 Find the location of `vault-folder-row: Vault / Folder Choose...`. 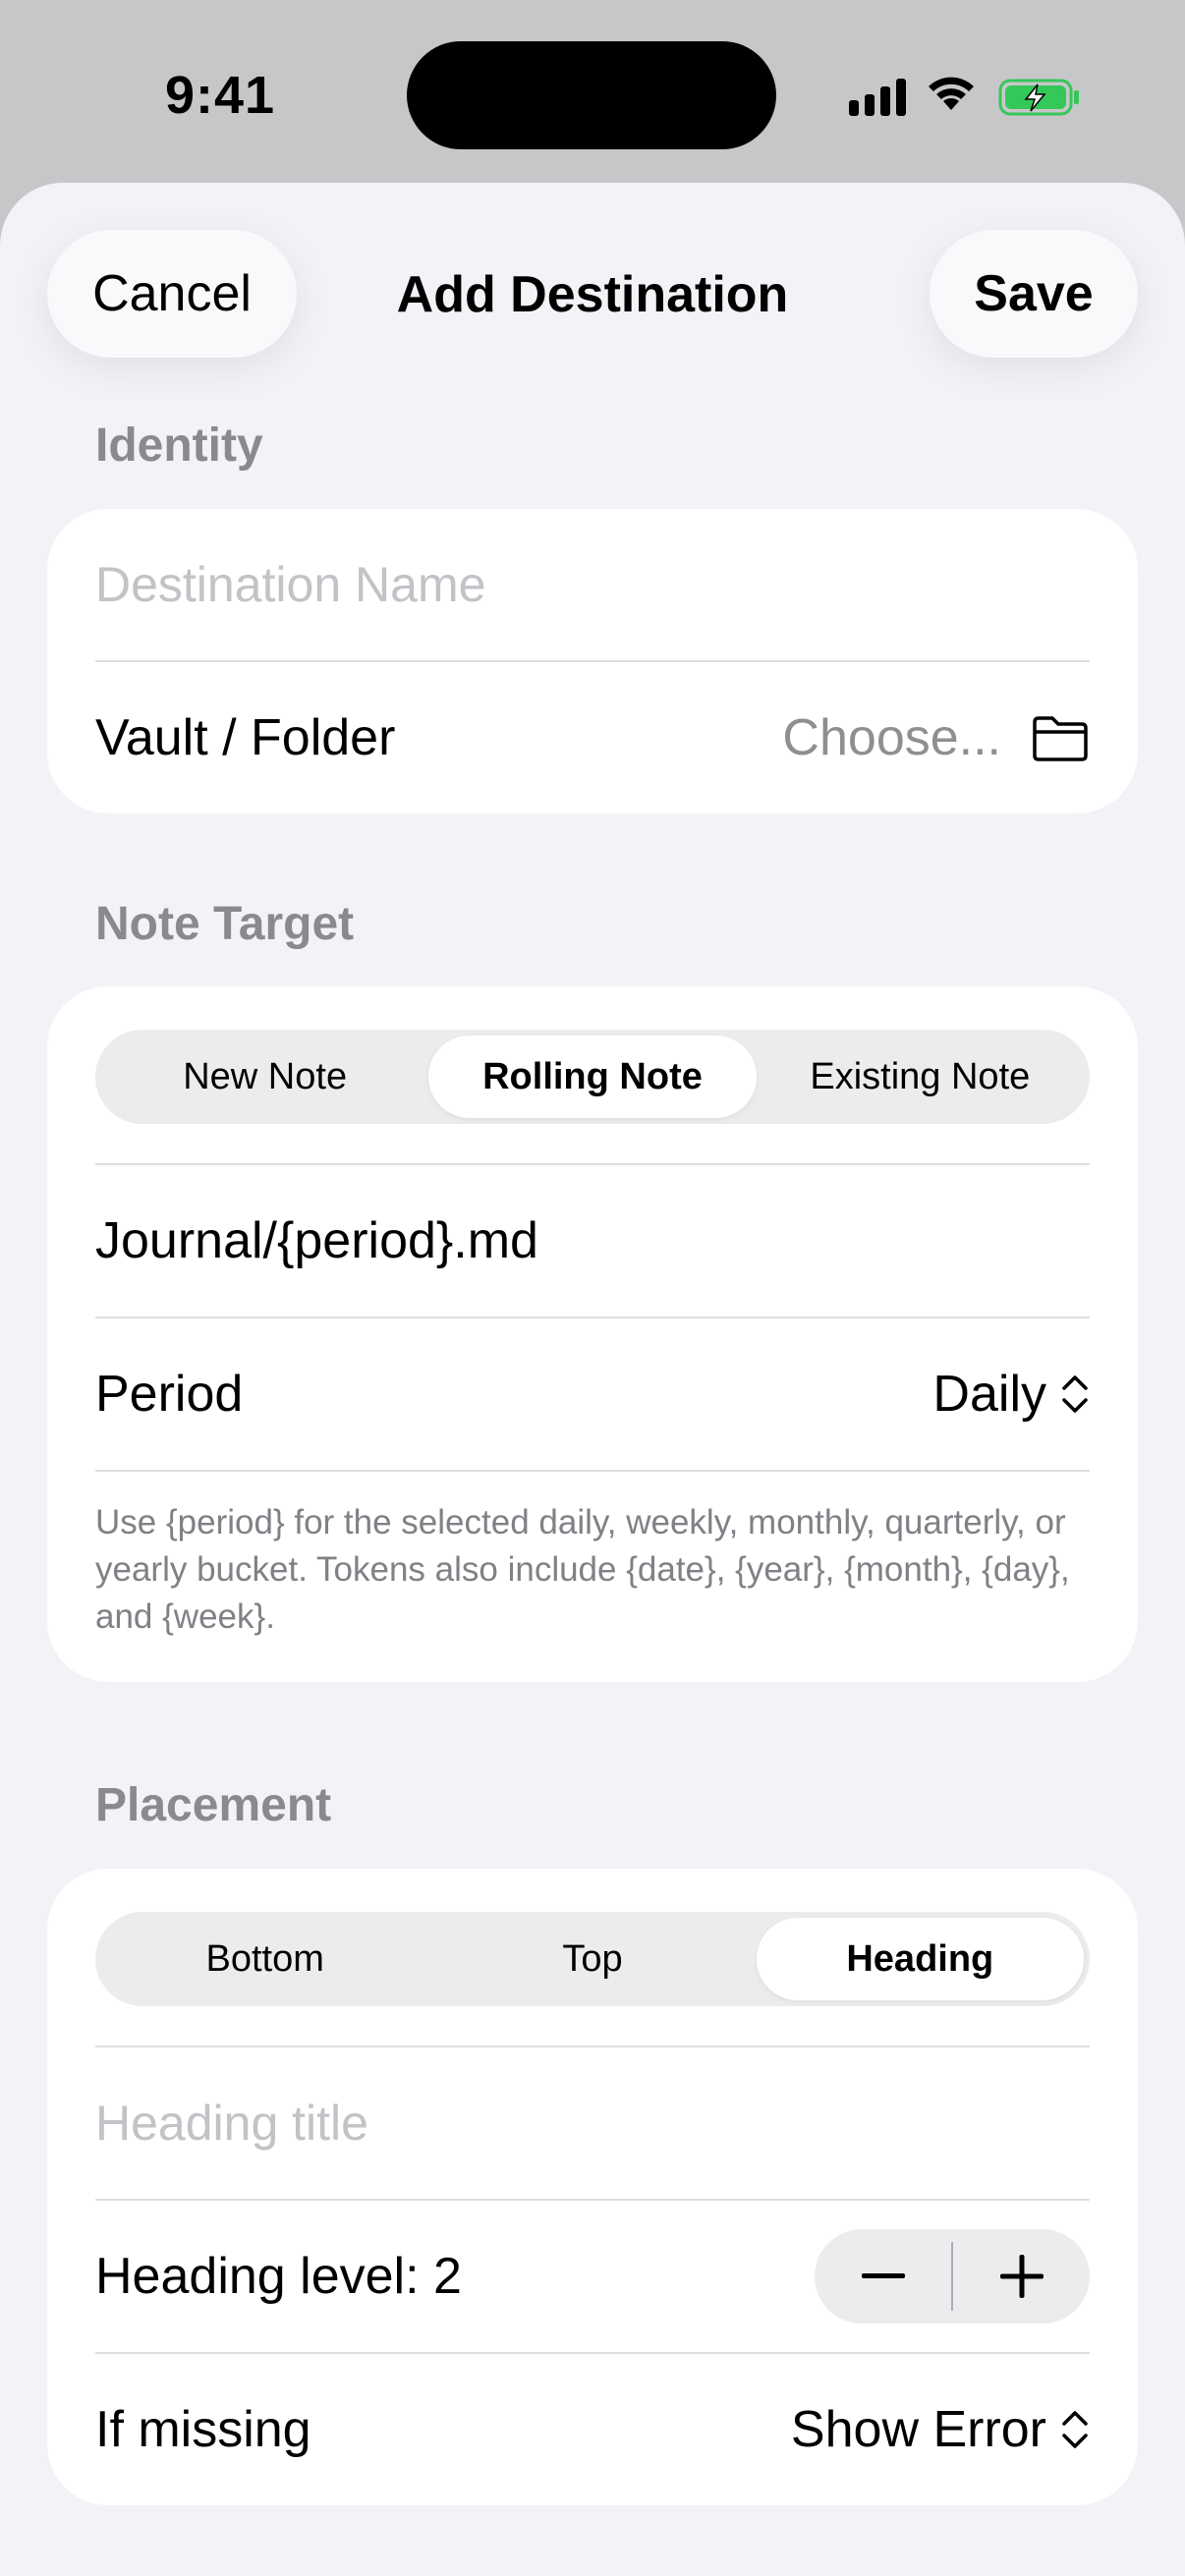

vault-folder-row: Vault / Folder Choose... is located at coordinates (592, 737).